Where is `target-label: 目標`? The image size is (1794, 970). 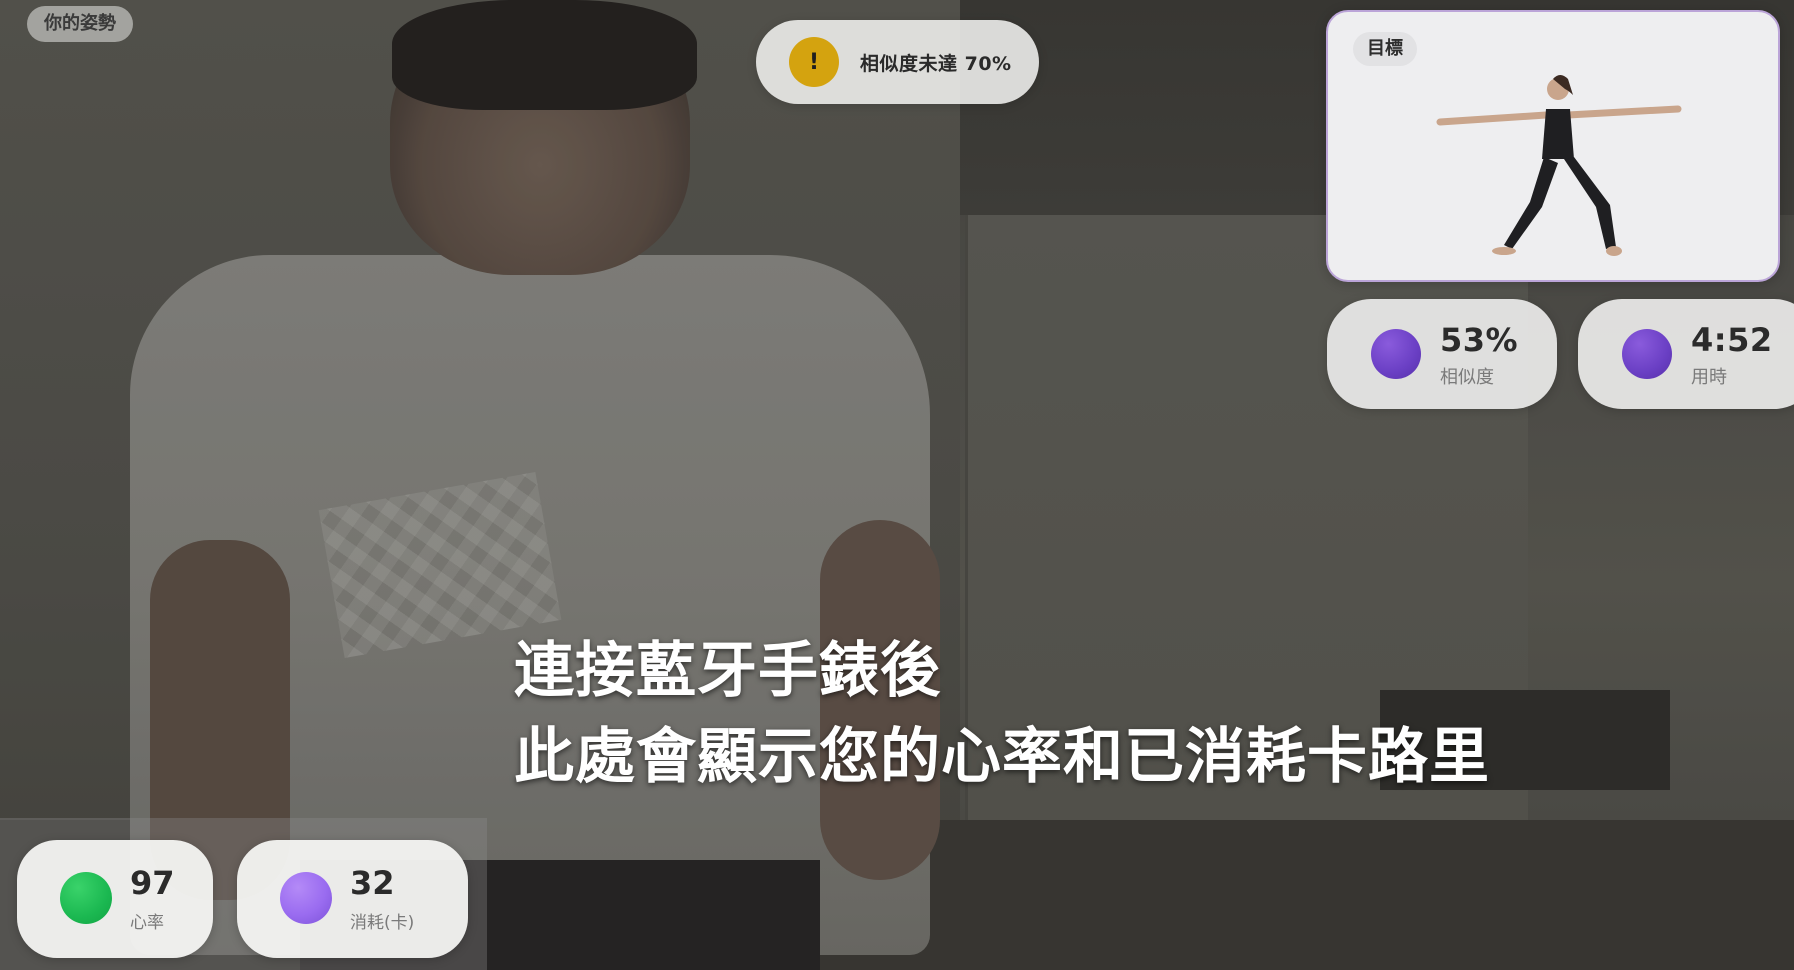 target-label: 目標 is located at coordinates (1385, 49).